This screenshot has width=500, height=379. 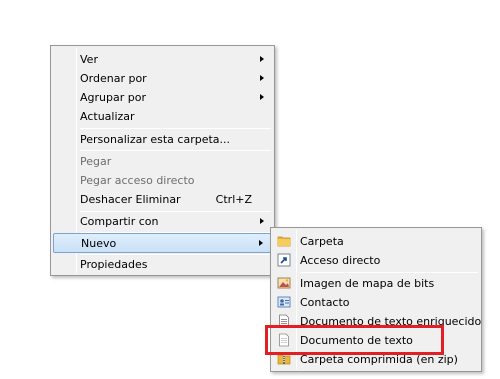 What do you see at coordinates (340, 260) in the screenshot?
I see `submenu-item-label: Acceso directo` at bounding box center [340, 260].